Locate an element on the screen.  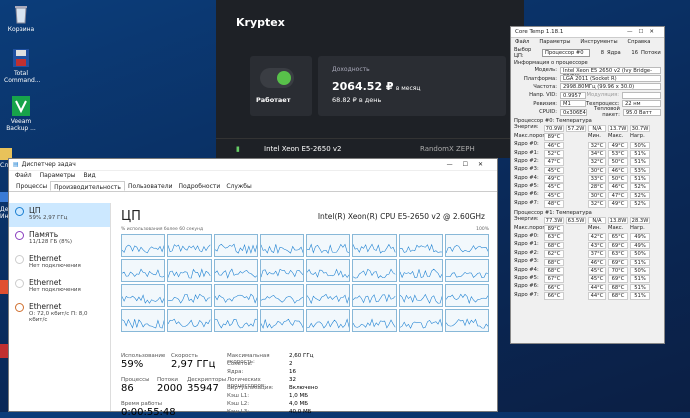
core-max: 46°C is located at coordinates (618, 187).